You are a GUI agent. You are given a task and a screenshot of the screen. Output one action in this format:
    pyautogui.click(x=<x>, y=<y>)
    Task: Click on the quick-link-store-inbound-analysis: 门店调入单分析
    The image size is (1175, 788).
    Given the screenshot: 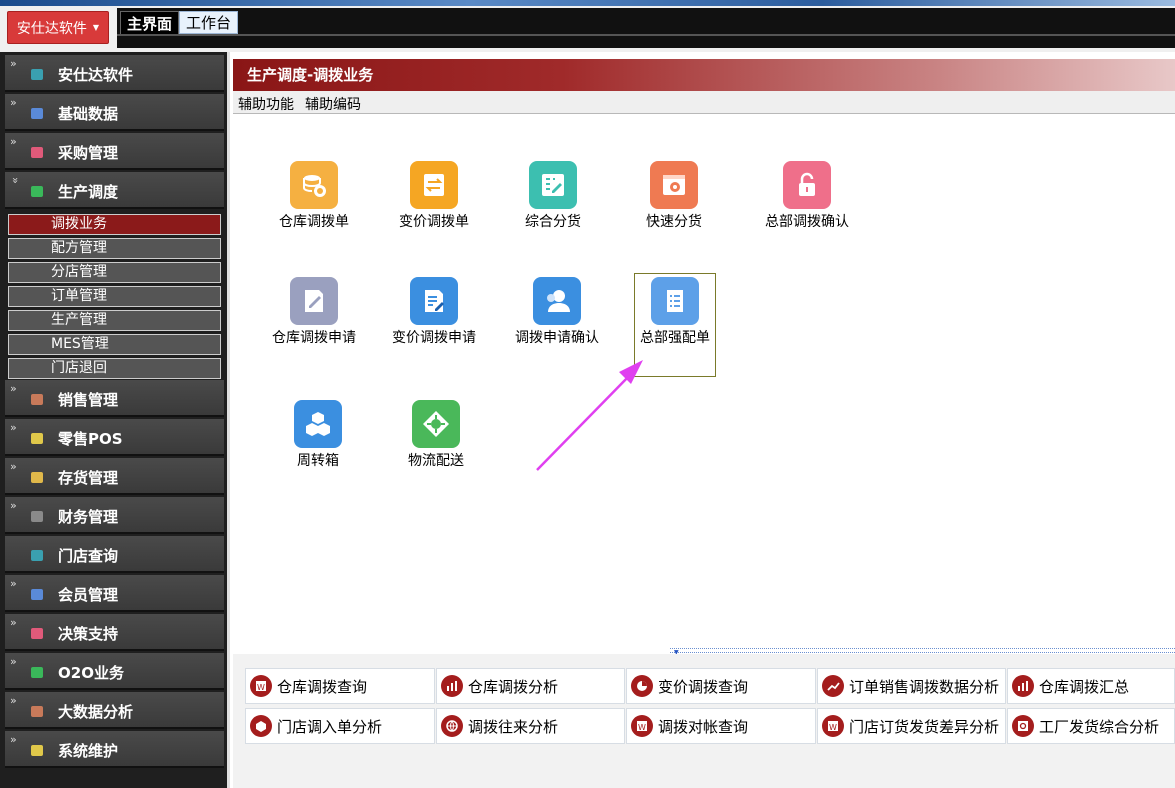 What is the action you would take?
    pyautogui.click(x=340, y=726)
    